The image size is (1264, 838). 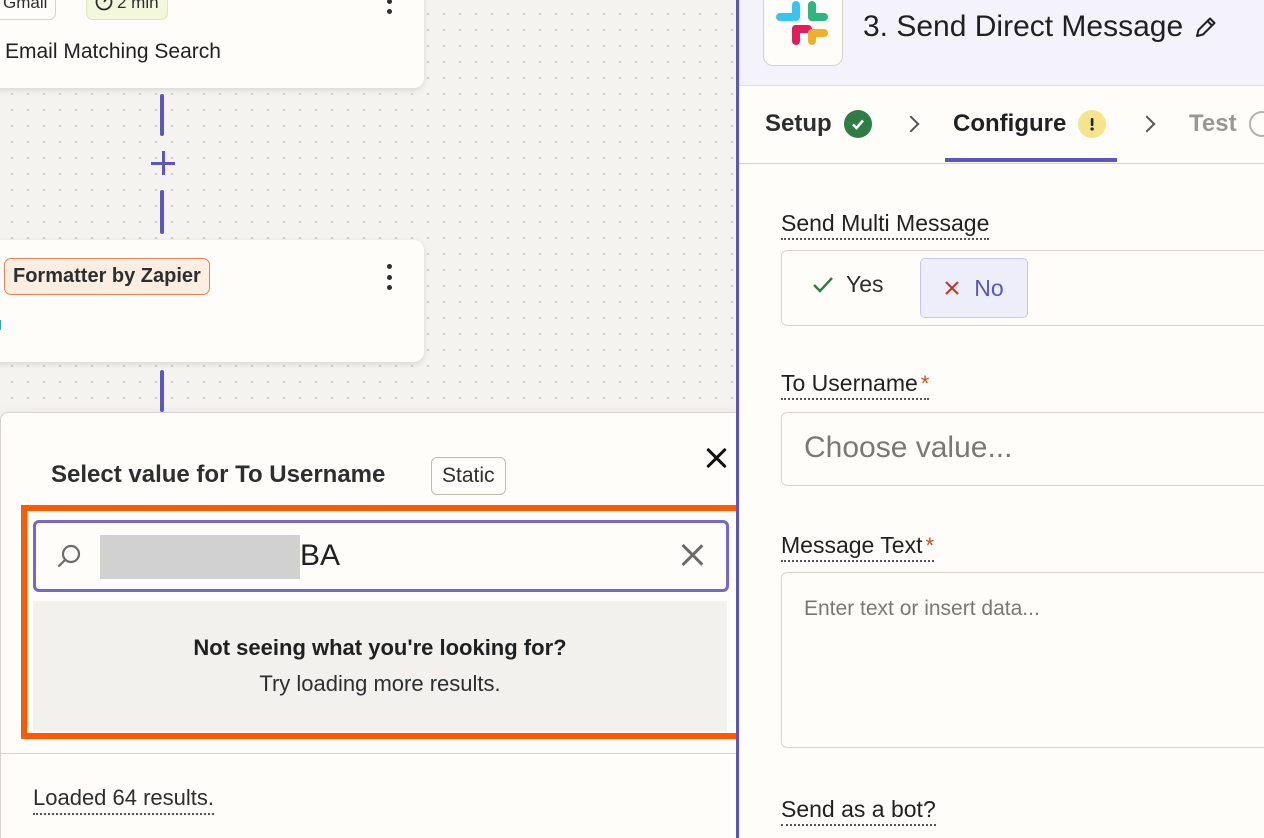 I want to click on duration-pill: 2 min, so click(x=127, y=10).